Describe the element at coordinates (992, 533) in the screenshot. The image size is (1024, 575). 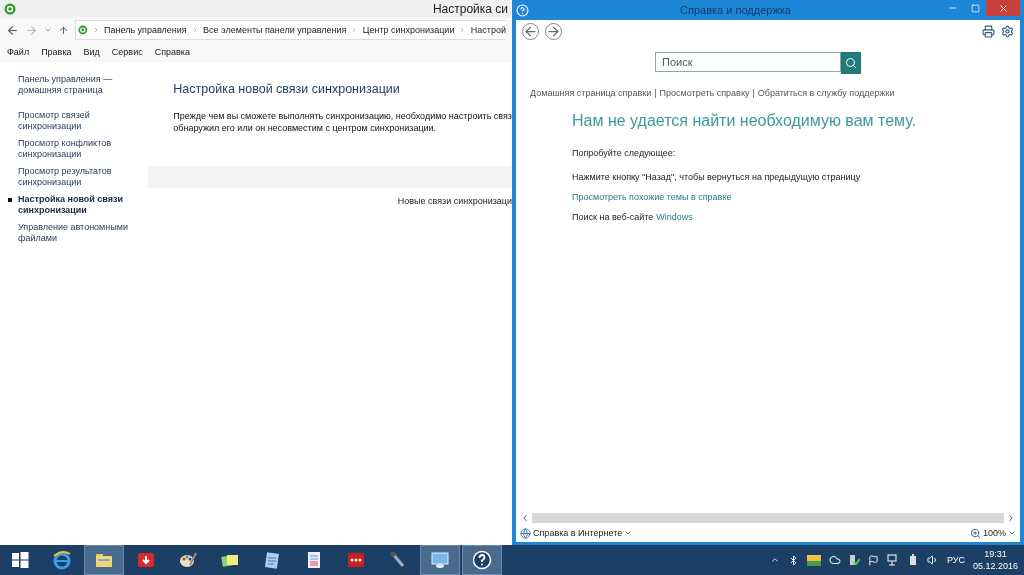
I see `zoom-dropdown: 100%` at that location.